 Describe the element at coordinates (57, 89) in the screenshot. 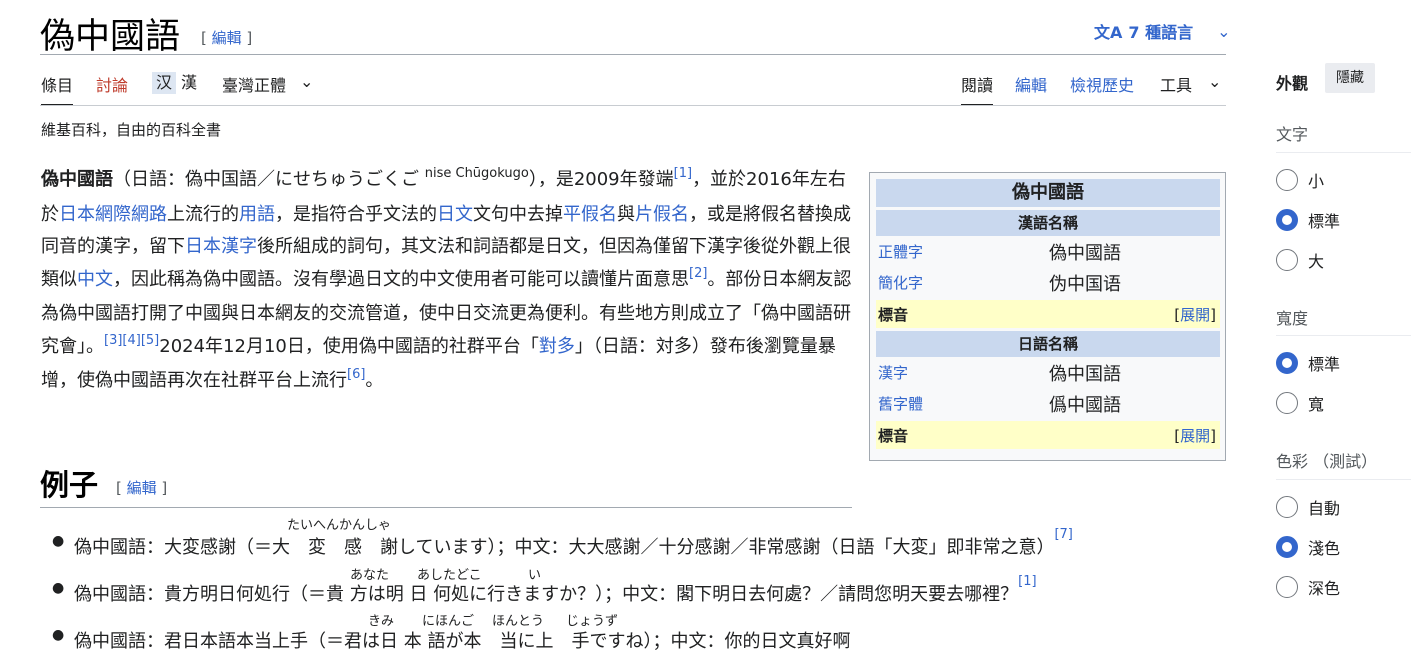

I see `tab-article: 條目` at that location.